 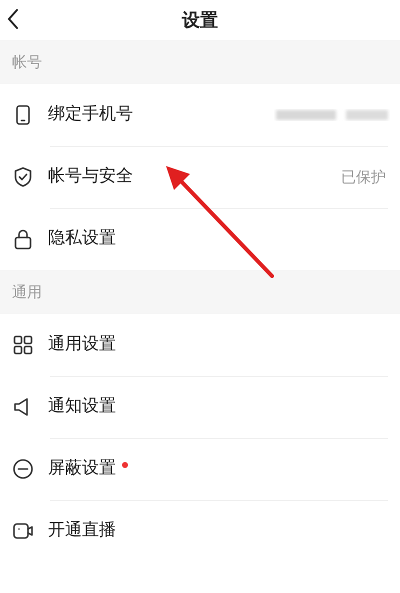 What do you see at coordinates (23, 531) in the screenshot?
I see `video-camera-icon` at bounding box center [23, 531].